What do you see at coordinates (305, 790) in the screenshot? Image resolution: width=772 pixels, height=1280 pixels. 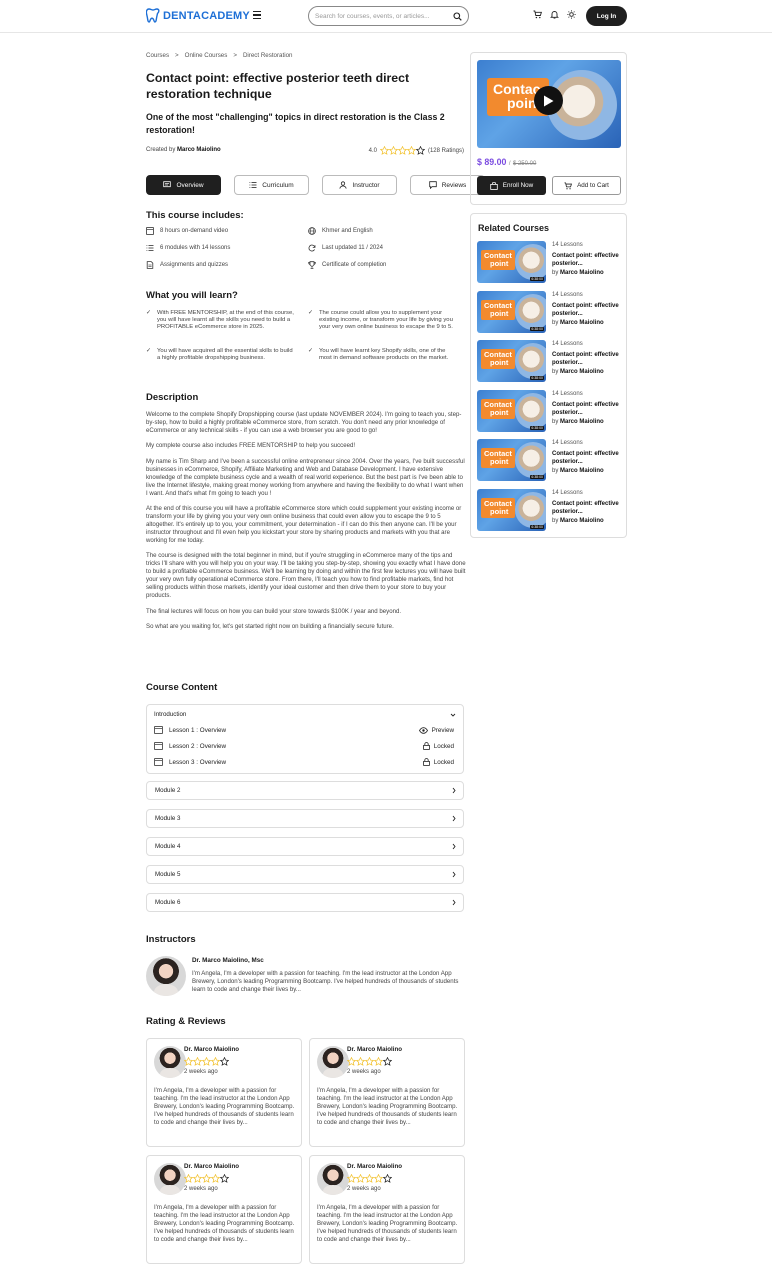 I see `module-row: Module 2` at bounding box center [305, 790].